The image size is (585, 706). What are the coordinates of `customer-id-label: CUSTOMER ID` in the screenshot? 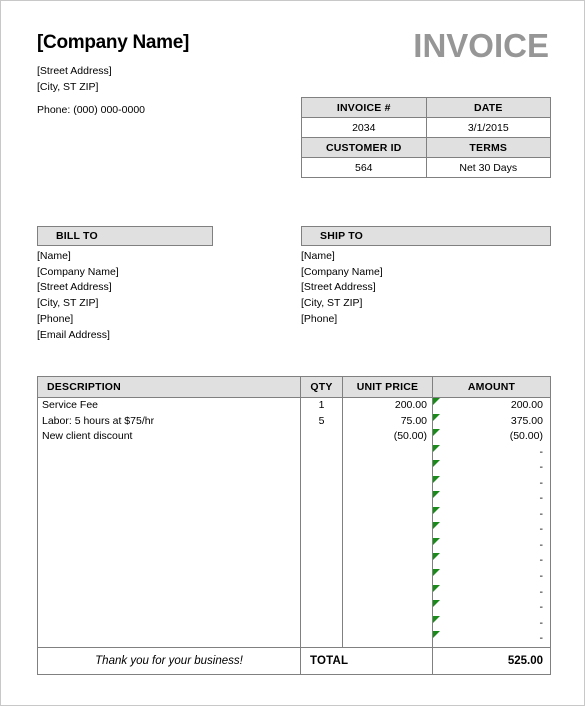 It's located at (364, 147).